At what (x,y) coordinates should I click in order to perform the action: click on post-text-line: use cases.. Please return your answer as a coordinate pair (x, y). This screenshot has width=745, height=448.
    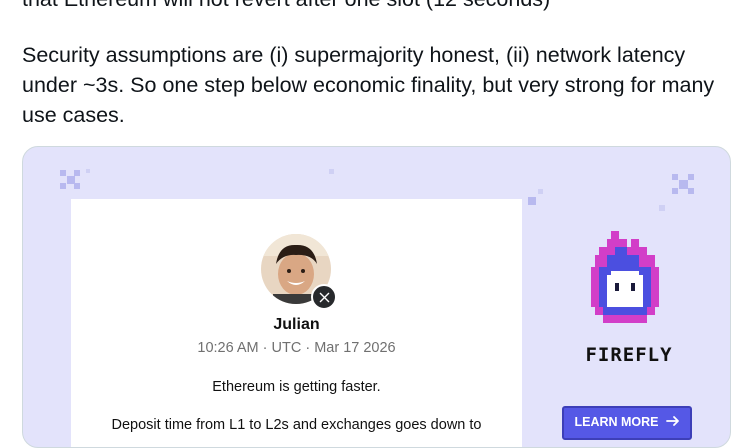
    Looking at the image, I should click on (73, 115).